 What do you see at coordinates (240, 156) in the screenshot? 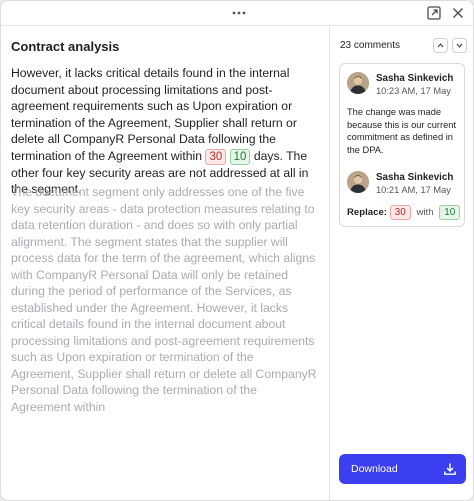
I see `added-value-chip: 10` at bounding box center [240, 156].